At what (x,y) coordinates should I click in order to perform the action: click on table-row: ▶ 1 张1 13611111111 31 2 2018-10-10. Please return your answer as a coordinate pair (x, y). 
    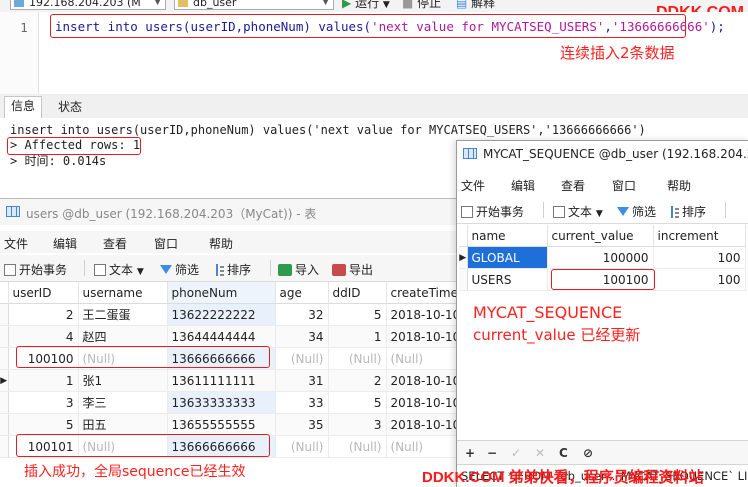
    Looking at the image, I should click on (229, 380).